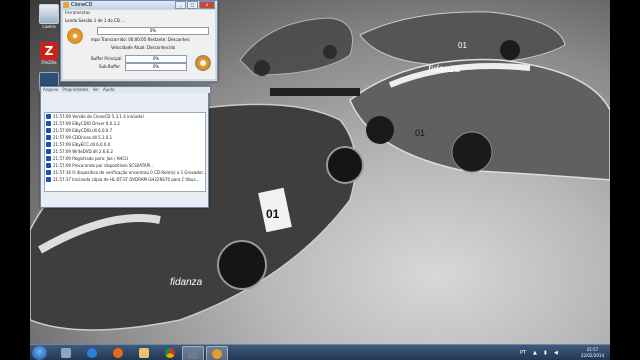 The height and width of the screenshot is (360, 640). What do you see at coordinates (523, 352) in the screenshot?
I see `language-indicator: PT` at bounding box center [523, 352].